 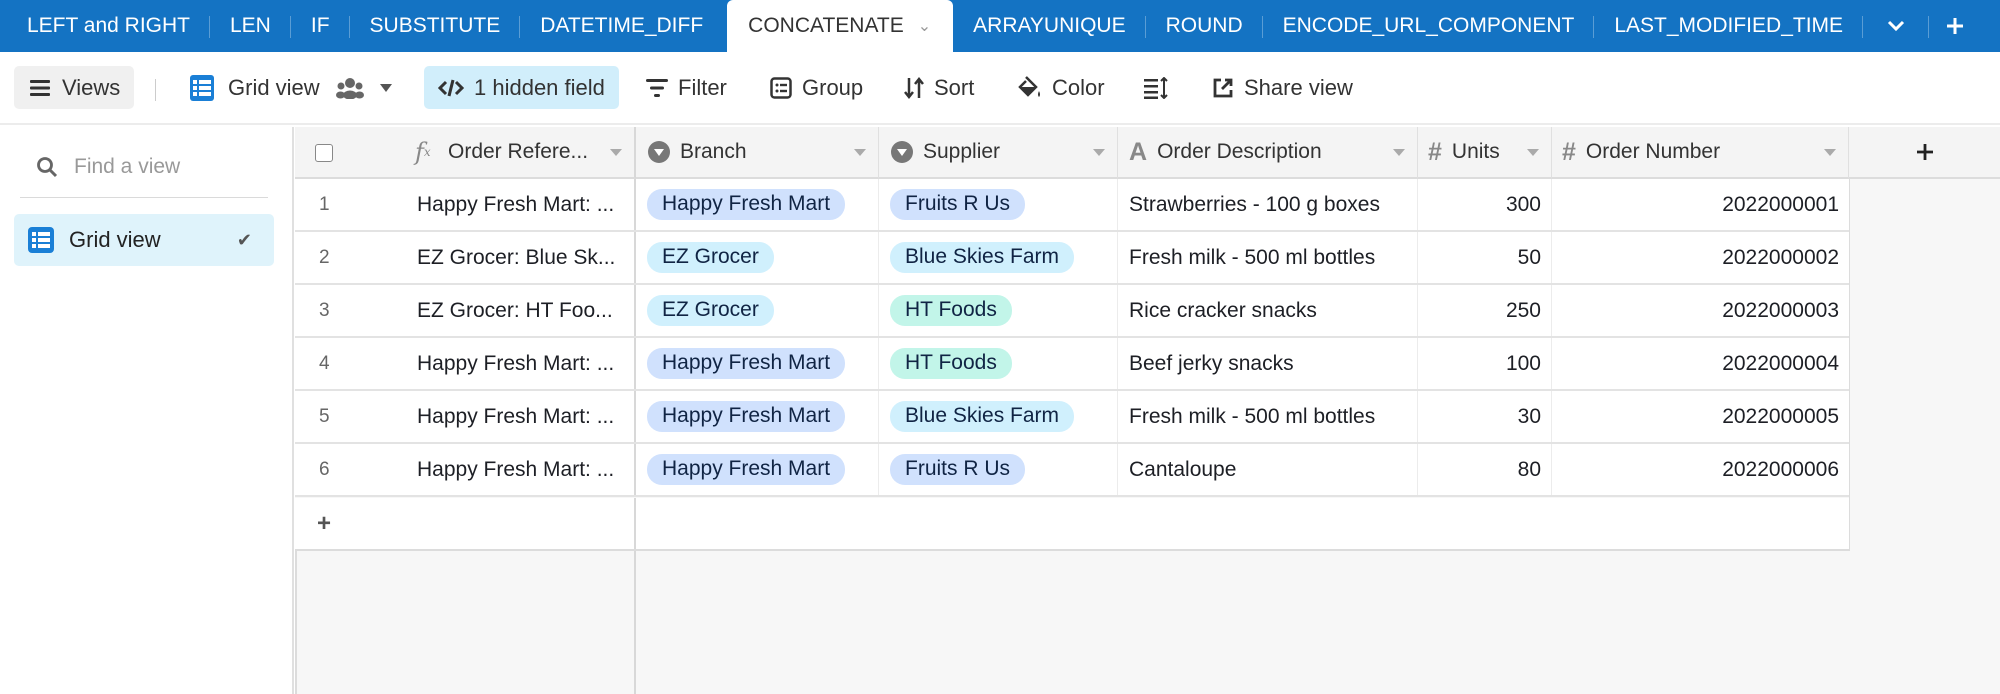 I want to click on tab-if: IF, so click(x=320, y=26).